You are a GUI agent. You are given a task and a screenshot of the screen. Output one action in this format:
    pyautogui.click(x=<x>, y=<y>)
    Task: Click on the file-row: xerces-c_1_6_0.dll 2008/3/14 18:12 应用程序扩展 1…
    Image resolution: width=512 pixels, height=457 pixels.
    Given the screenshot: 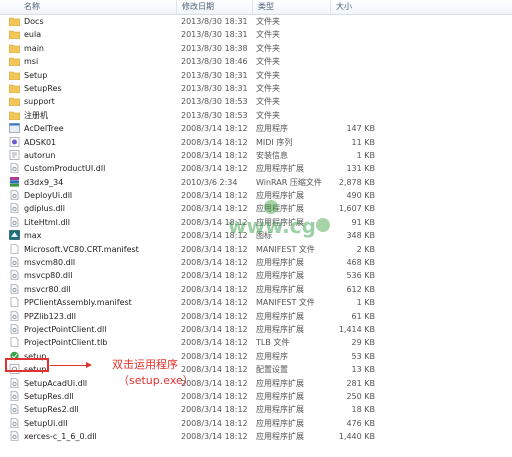 What is the action you would take?
    pyautogui.click(x=256, y=436)
    